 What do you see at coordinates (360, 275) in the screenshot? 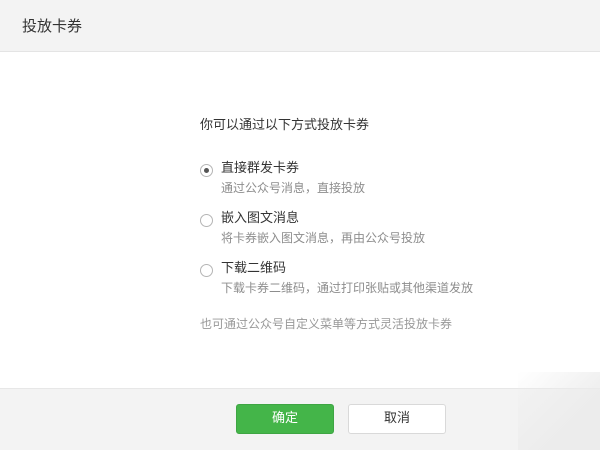
I see `option-download-qrcode: 下载二维码 下载卡券二维码，通过打印张贴或其他渠道发放` at bounding box center [360, 275].